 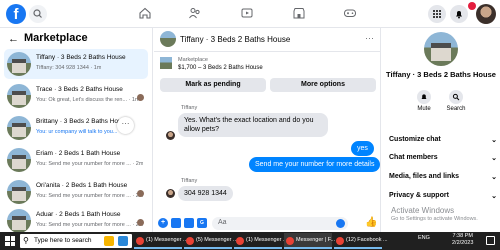 What do you see at coordinates (437, 14) in the screenshot?
I see `menu-button` at bounding box center [437, 14].